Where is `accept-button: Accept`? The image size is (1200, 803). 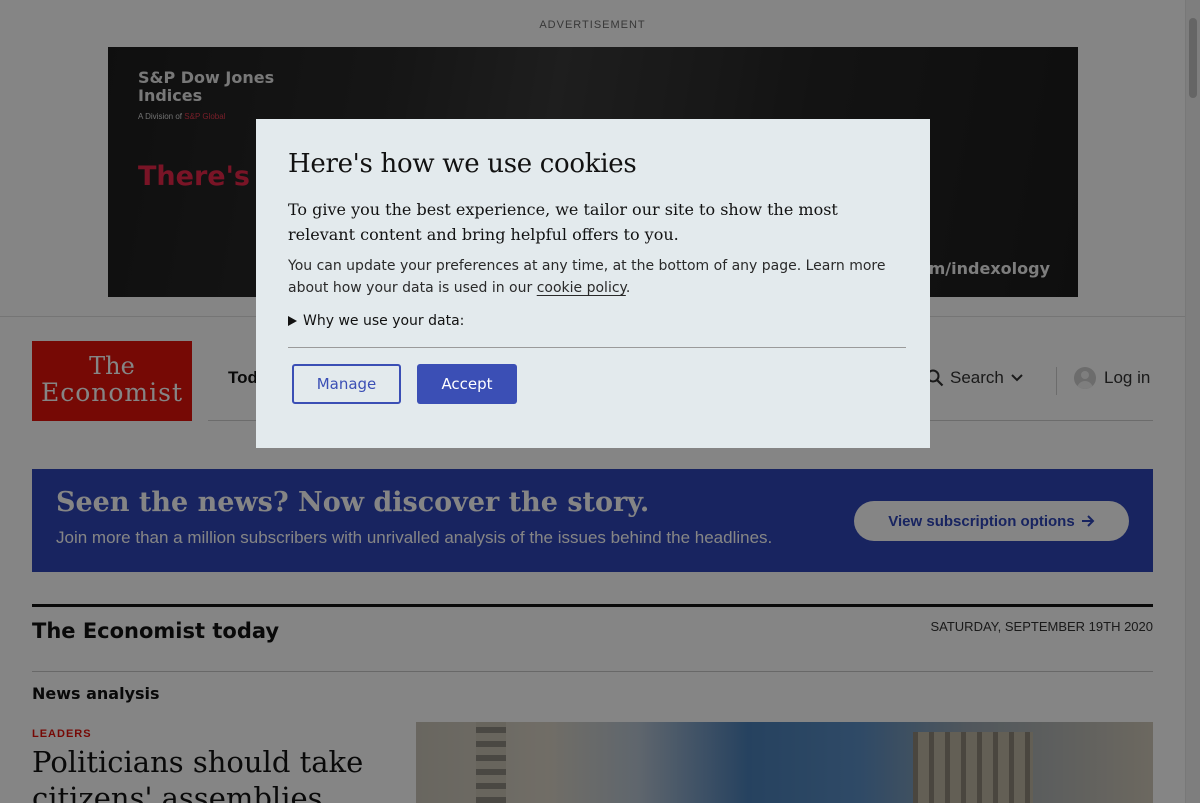
accept-button: Accept is located at coordinates (467, 384).